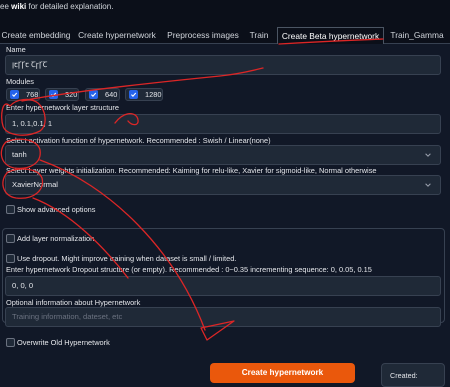 This screenshot has height=387, width=450. Describe the element at coordinates (35, 184) in the screenshot. I see `init-value: XavierNormal` at that location.